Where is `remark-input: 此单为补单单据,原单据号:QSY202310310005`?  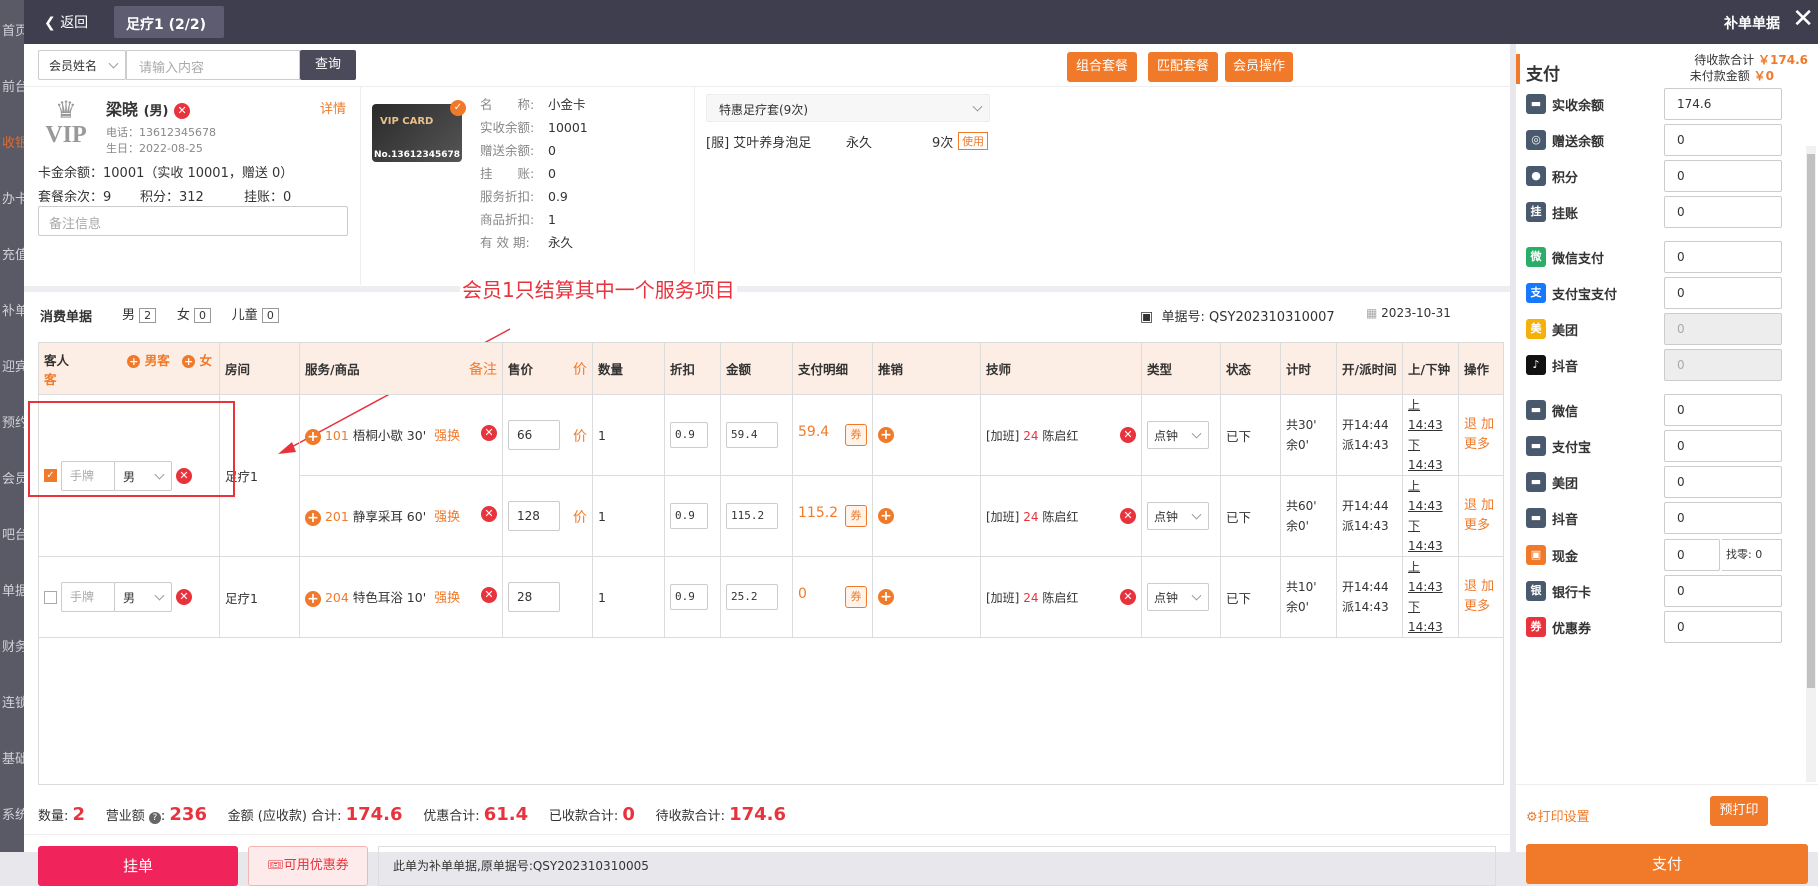 remark-input: 此单为补单单据,原单据号:QSY202310310005 is located at coordinates (937, 866).